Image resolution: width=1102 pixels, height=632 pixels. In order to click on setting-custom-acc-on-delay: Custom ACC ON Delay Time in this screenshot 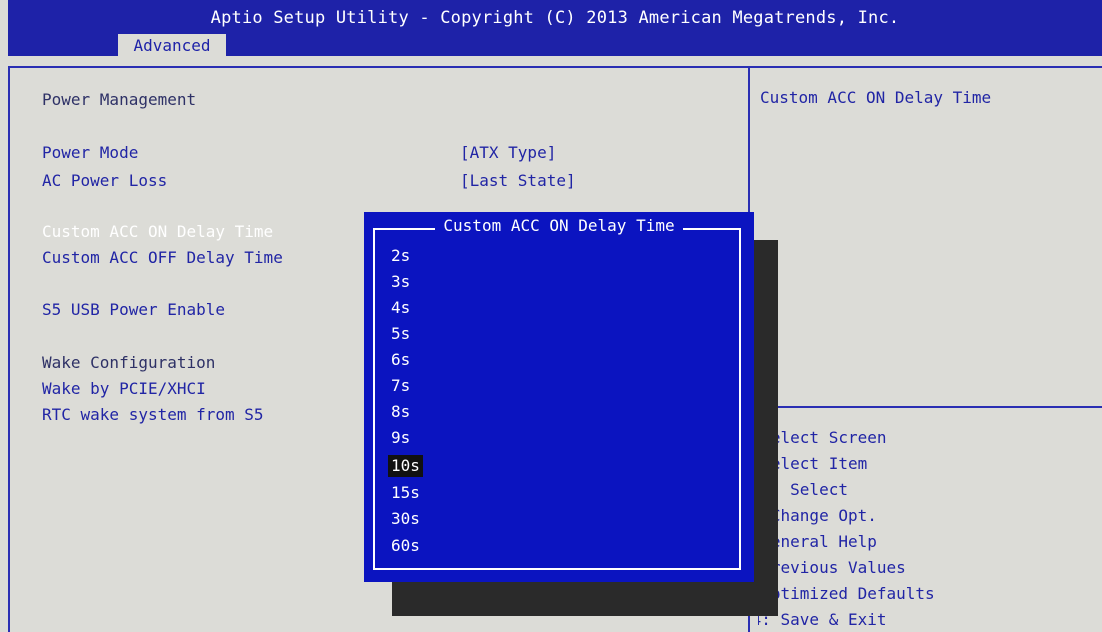, I will do `click(157, 231)`.